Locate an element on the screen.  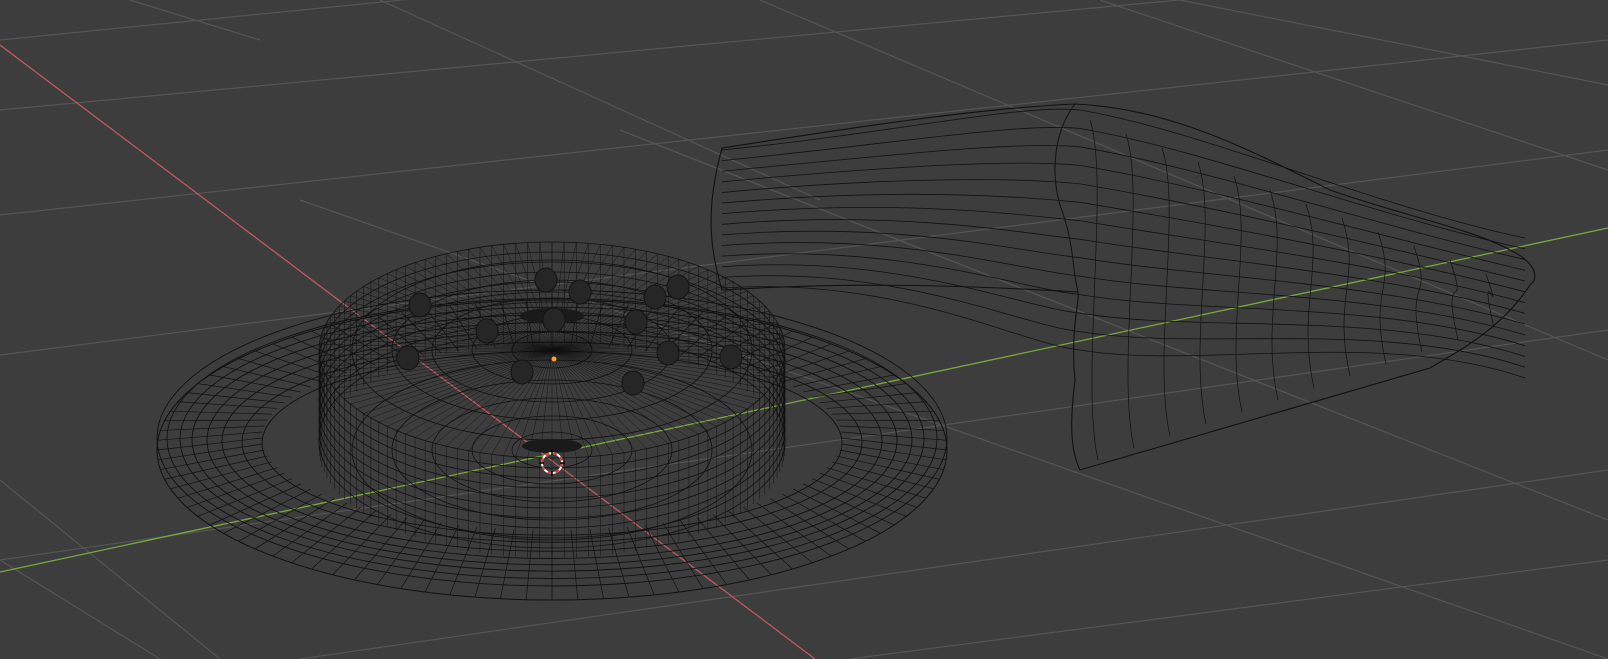
object-origin-marker is located at coordinates (554, 359).